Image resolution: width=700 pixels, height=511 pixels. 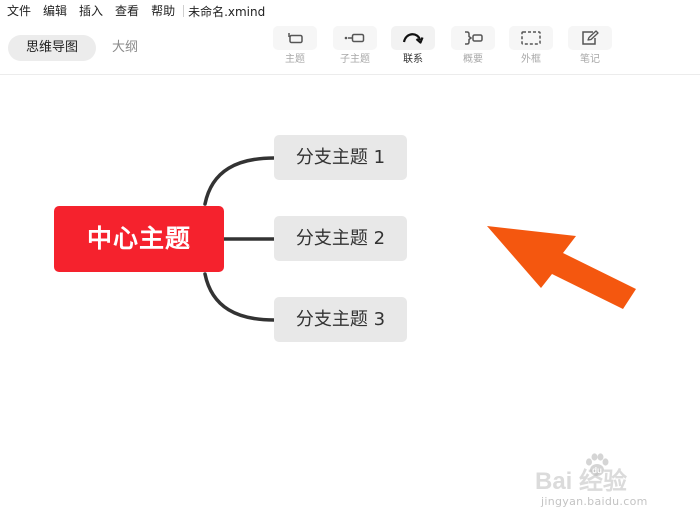 What do you see at coordinates (590, 38) in the screenshot?
I see `note-icon` at bounding box center [590, 38].